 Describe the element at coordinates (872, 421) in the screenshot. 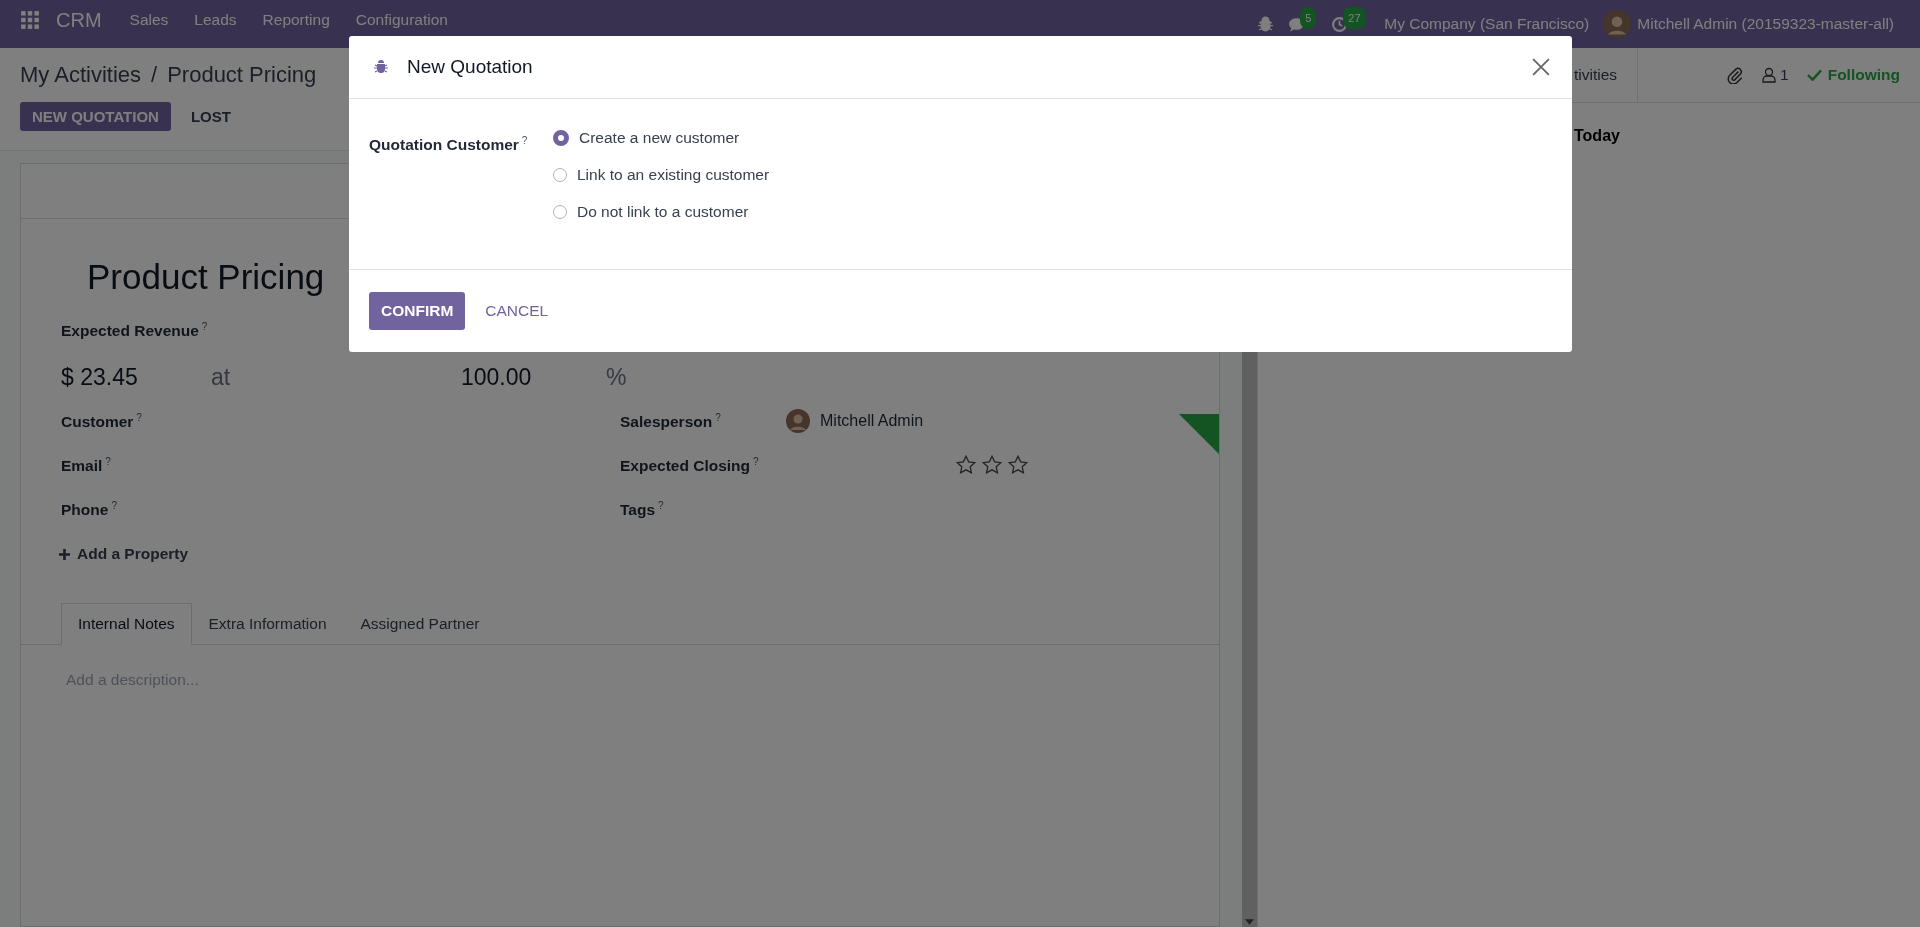

I see `salesperson-value: Mitchell Admin` at that location.